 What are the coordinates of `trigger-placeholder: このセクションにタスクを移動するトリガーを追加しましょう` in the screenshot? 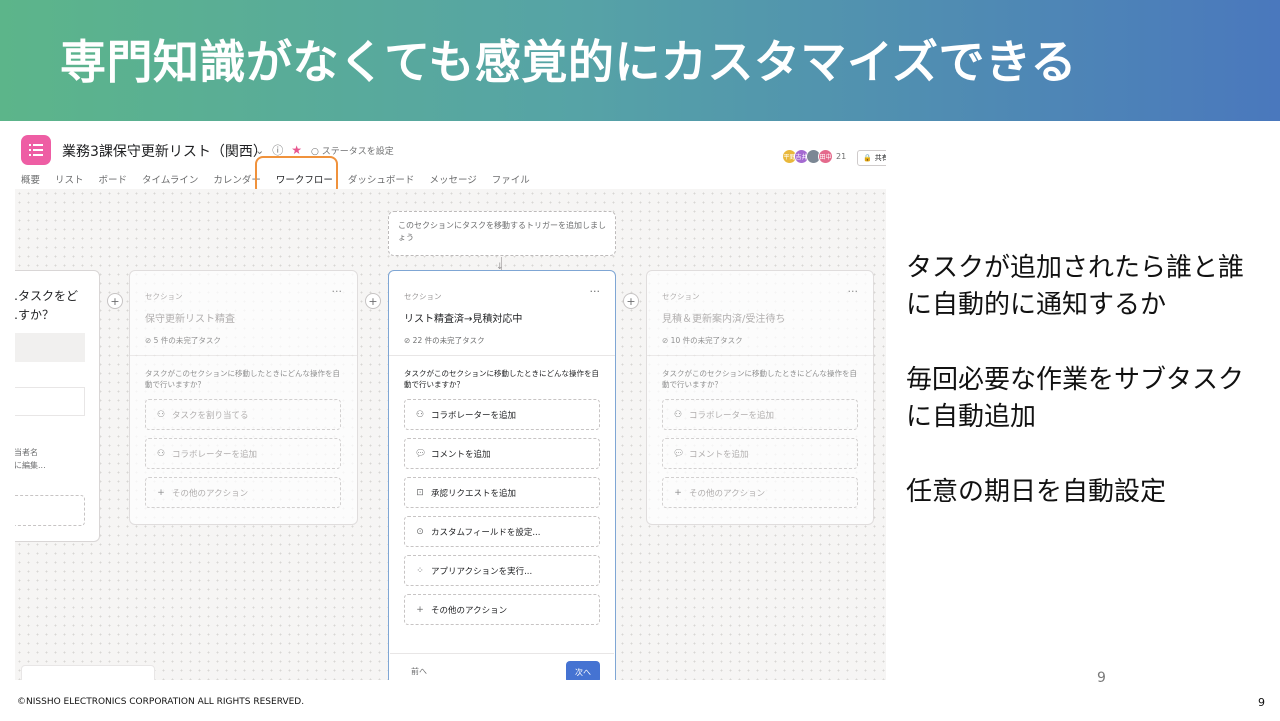 It's located at (502, 233).